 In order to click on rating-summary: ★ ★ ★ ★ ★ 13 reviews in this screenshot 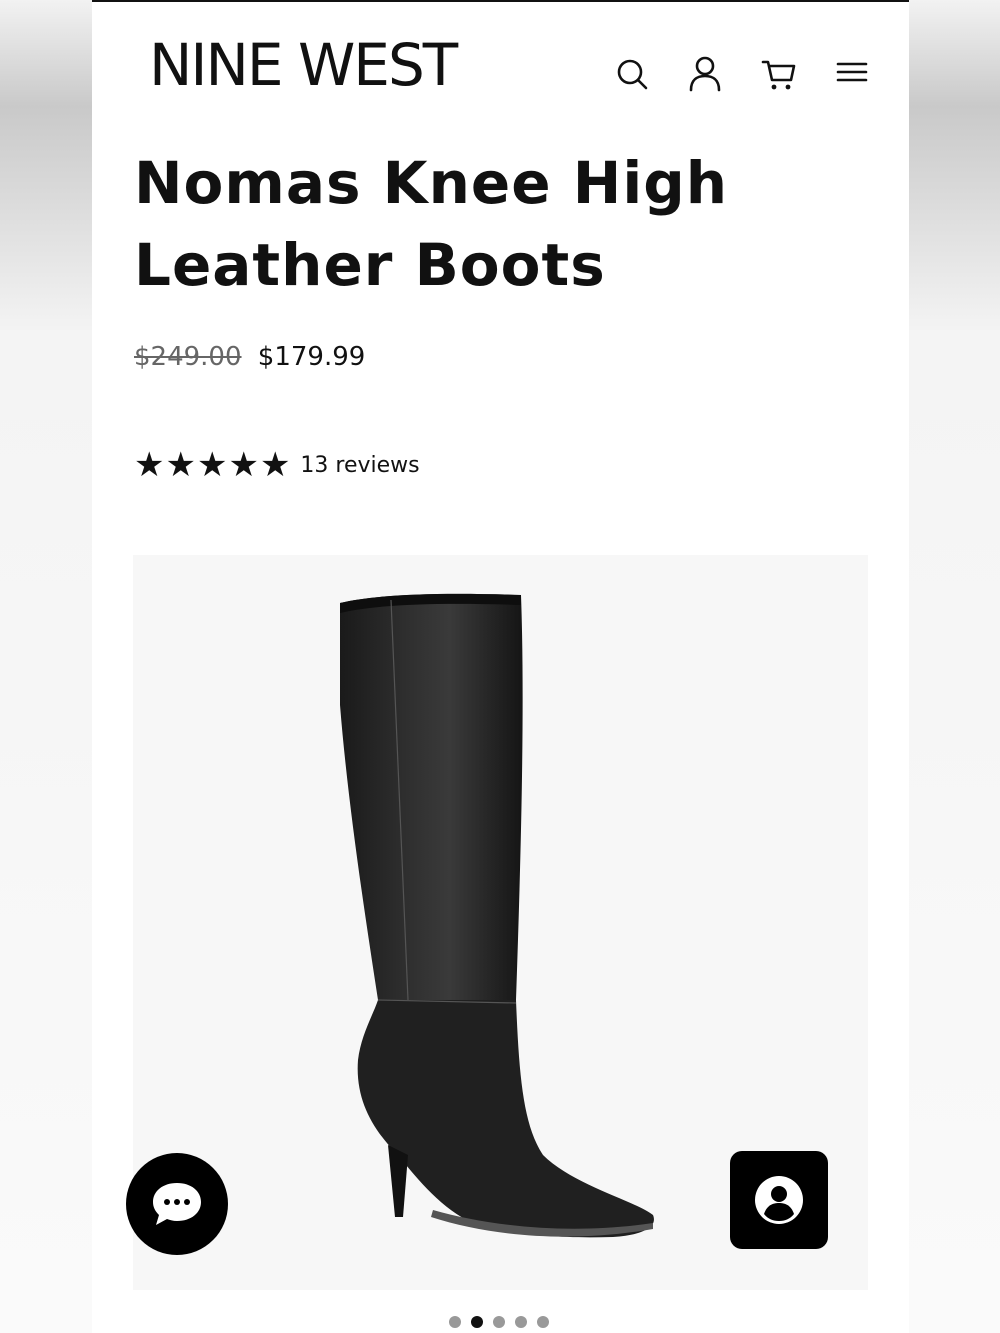, I will do `click(277, 465)`.